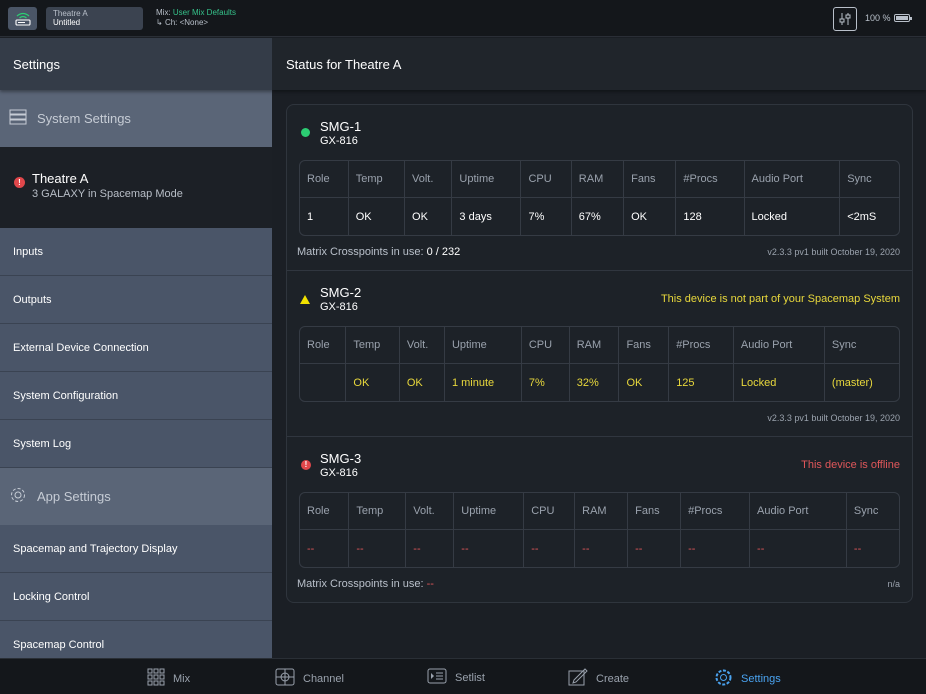 This screenshot has height=694, width=926. Describe the element at coordinates (136, 118) in the screenshot. I see `system-settings-section: System Settings` at that location.